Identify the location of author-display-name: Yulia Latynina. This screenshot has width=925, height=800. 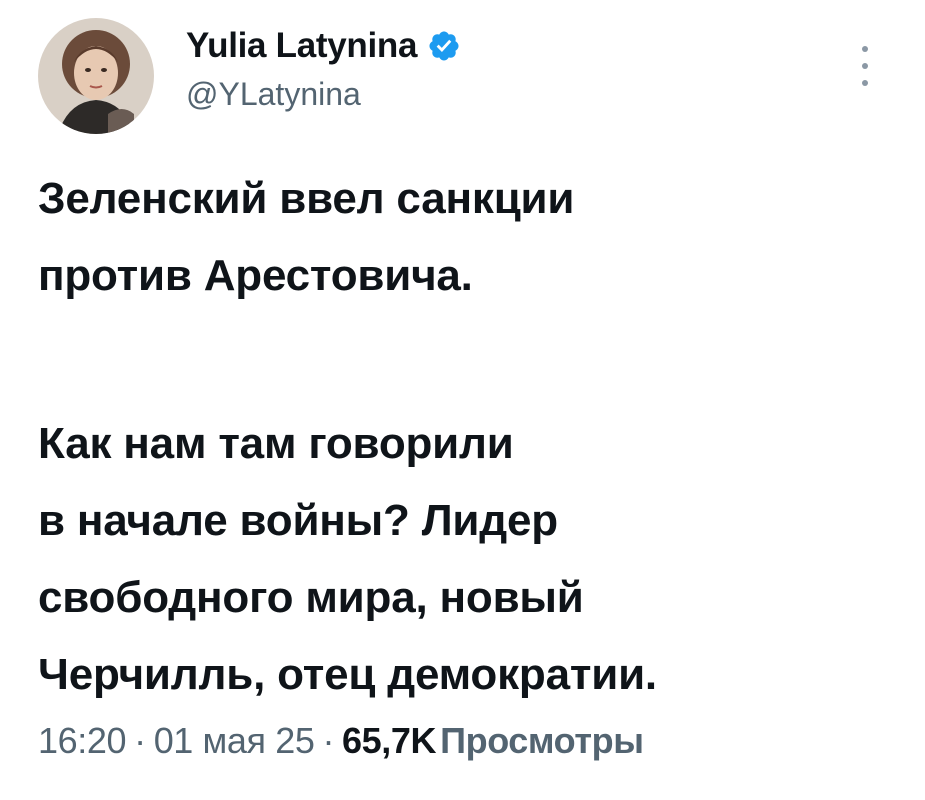
(301, 46).